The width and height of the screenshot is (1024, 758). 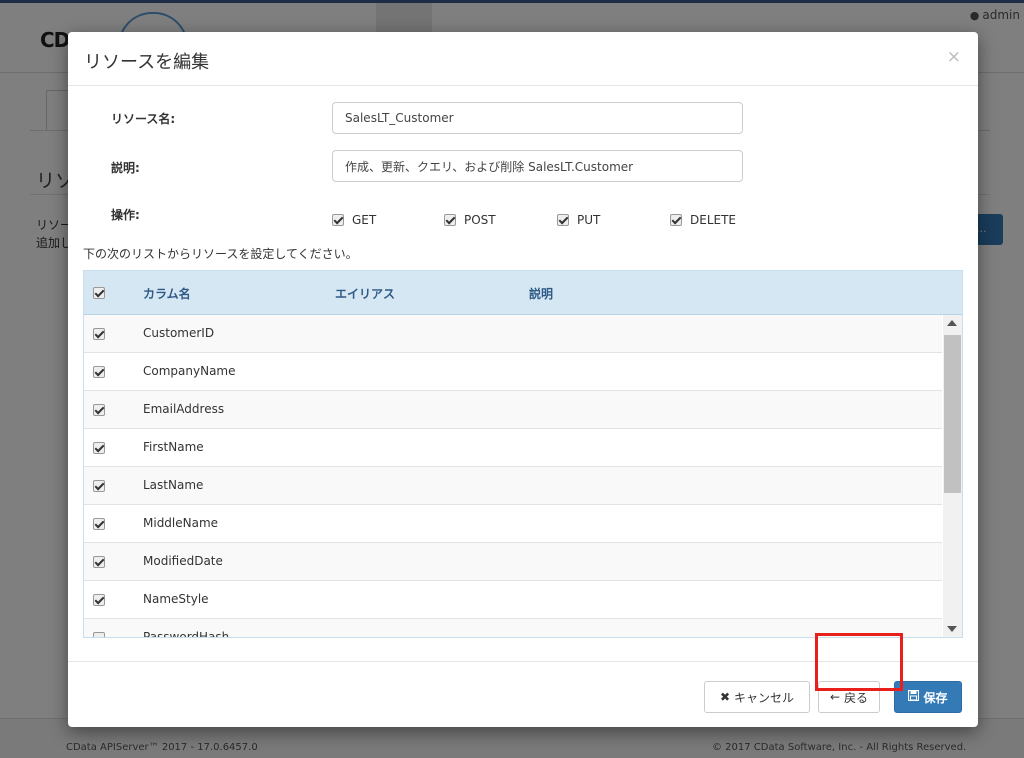 I want to click on column-name-cell: CompanyName, so click(x=189, y=371).